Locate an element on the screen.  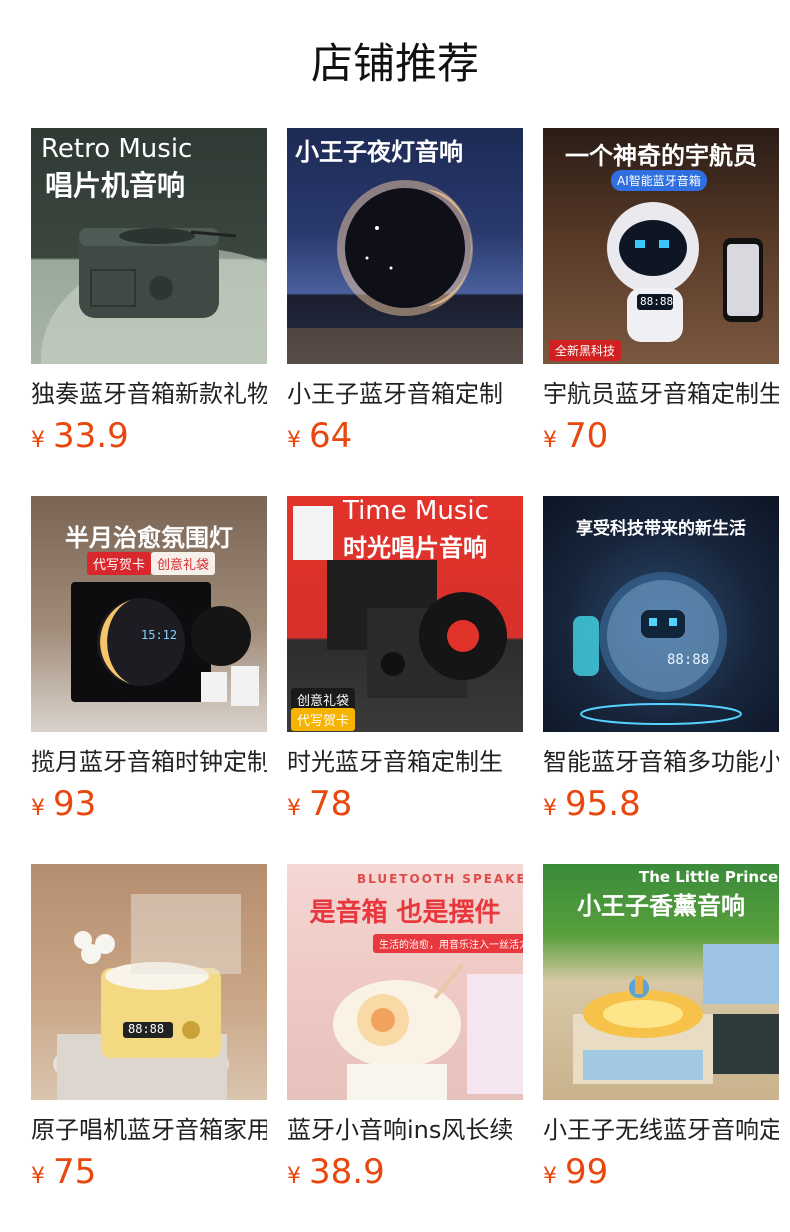
product-image-half-moon-clock: 半月治愈氛围灯 代写贺卡 创意礼袋 15:12 is located at coordinates (149, 614).